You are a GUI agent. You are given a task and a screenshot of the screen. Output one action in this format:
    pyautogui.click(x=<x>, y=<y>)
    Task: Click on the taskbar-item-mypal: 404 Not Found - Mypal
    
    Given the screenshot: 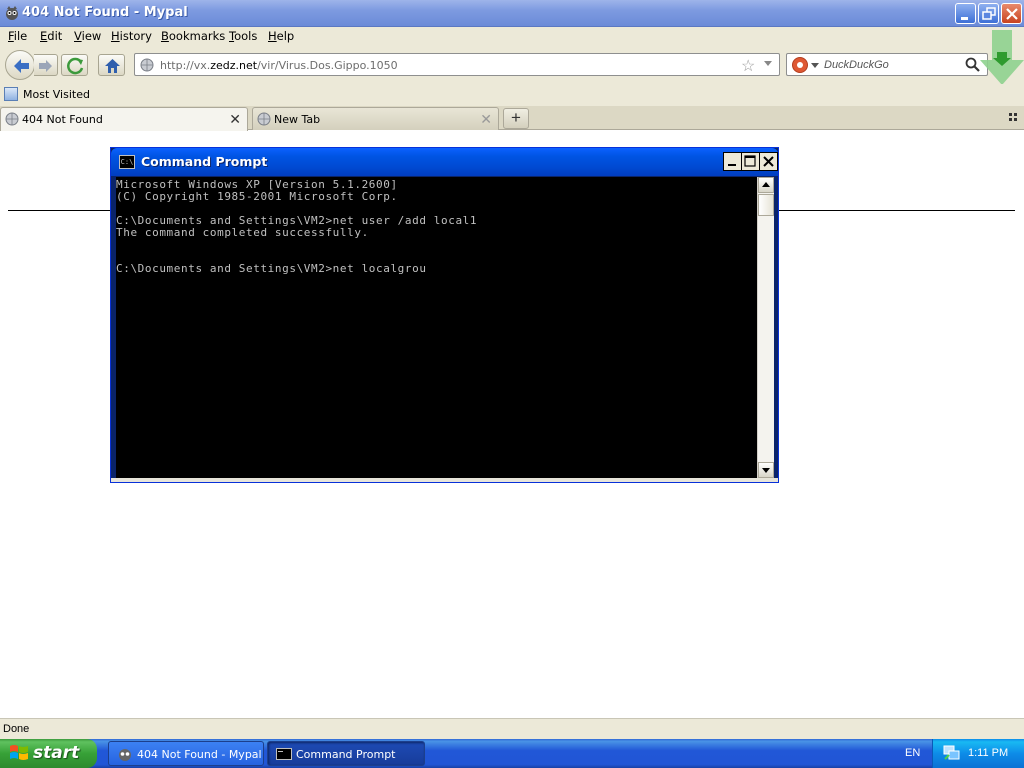 What is the action you would take?
    pyautogui.click(x=186, y=753)
    